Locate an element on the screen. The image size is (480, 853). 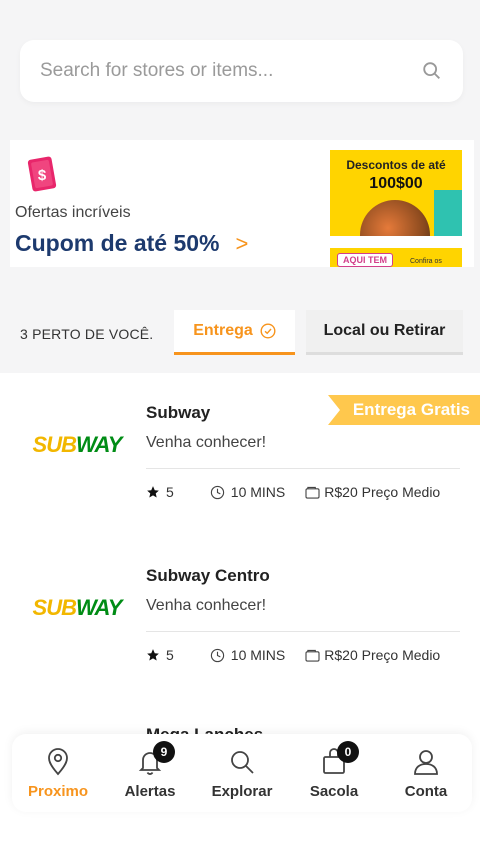
nav-explorar: Explorar is located at coordinates (242, 773).